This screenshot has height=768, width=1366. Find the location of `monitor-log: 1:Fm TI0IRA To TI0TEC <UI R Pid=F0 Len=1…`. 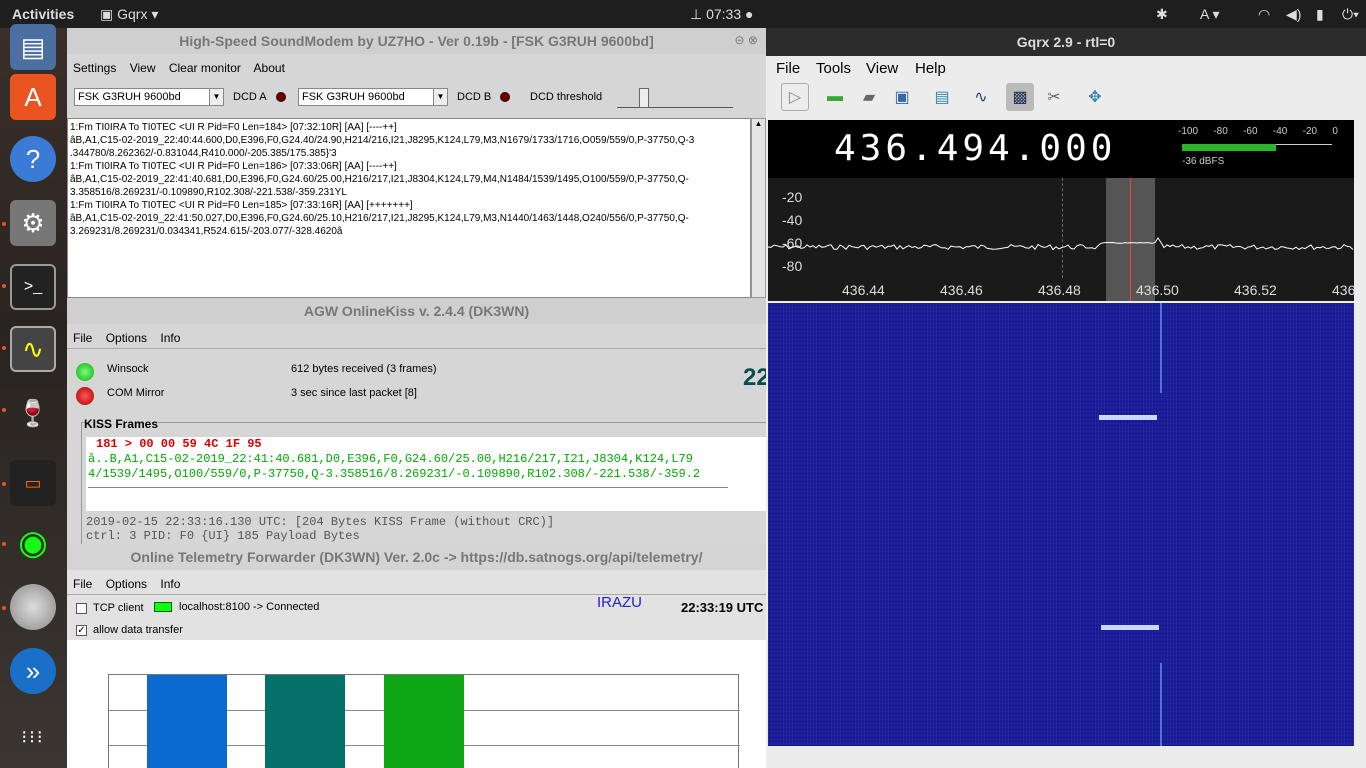

monitor-log: 1:Fm TI0IRA To TI0TEC <UI R Pid=F0 Len=1… is located at coordinates (409, 208).